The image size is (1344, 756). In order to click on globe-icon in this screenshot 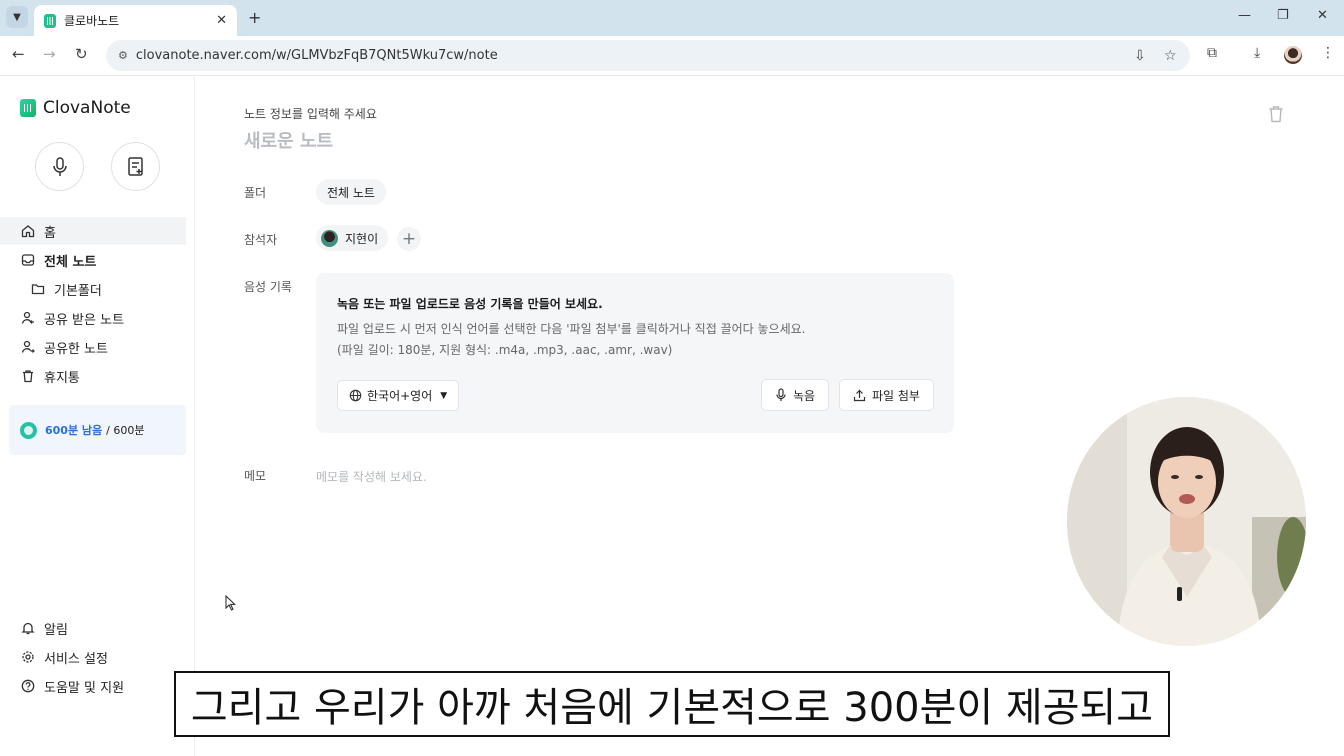, I will do `click(355, 395)`.